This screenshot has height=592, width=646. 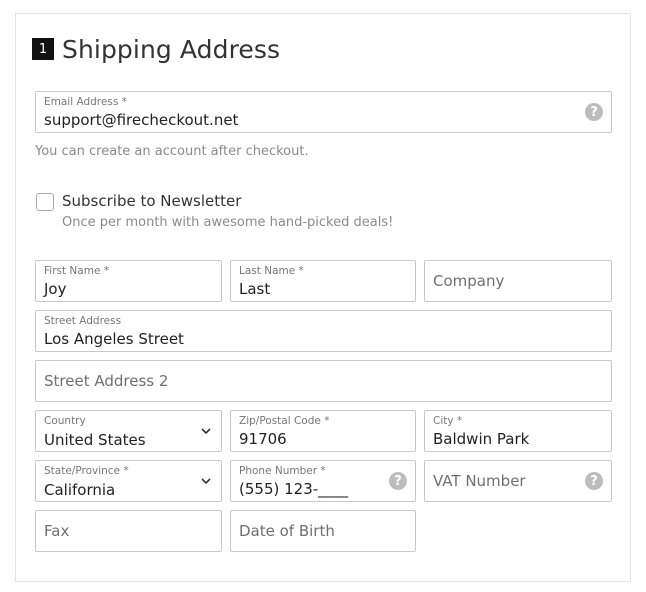 What do you see at coordinates (128, 281) in the screenshot?
I see `first-name-field: First Name * Joy` at bounding box center [128, 281].